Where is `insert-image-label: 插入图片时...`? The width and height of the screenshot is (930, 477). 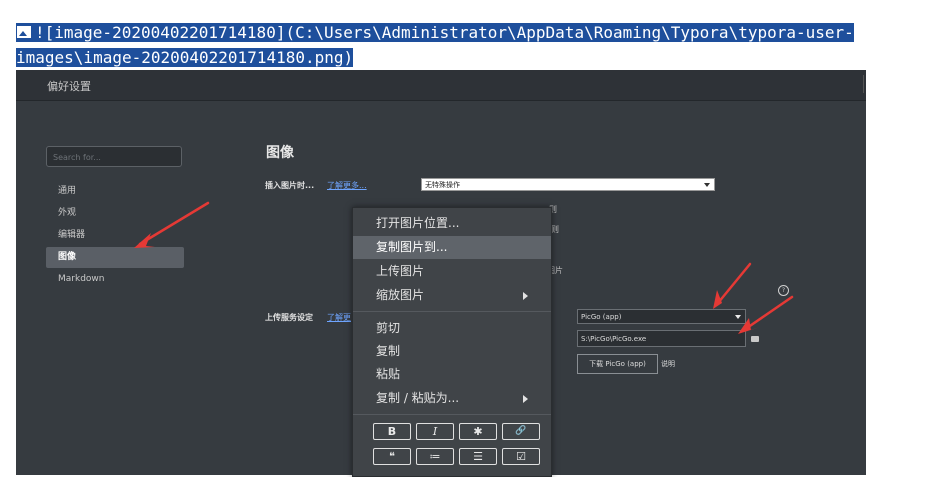 insert-image-label: 插入图片时... is located at coordinates (290, 185).